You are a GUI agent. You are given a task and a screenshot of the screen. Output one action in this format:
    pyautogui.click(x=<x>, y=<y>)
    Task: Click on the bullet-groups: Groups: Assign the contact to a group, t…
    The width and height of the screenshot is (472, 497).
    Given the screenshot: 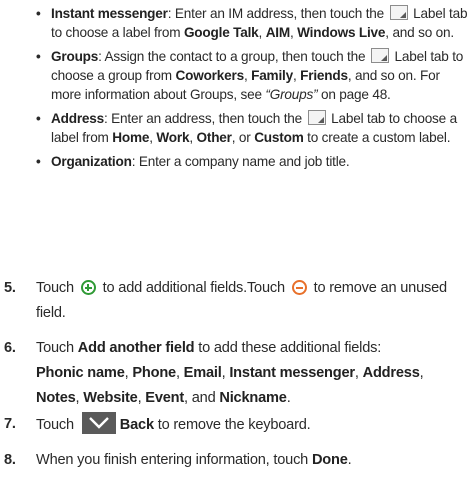 What is the action you would take?
    pyautogui.click(x=252, y=75)
    